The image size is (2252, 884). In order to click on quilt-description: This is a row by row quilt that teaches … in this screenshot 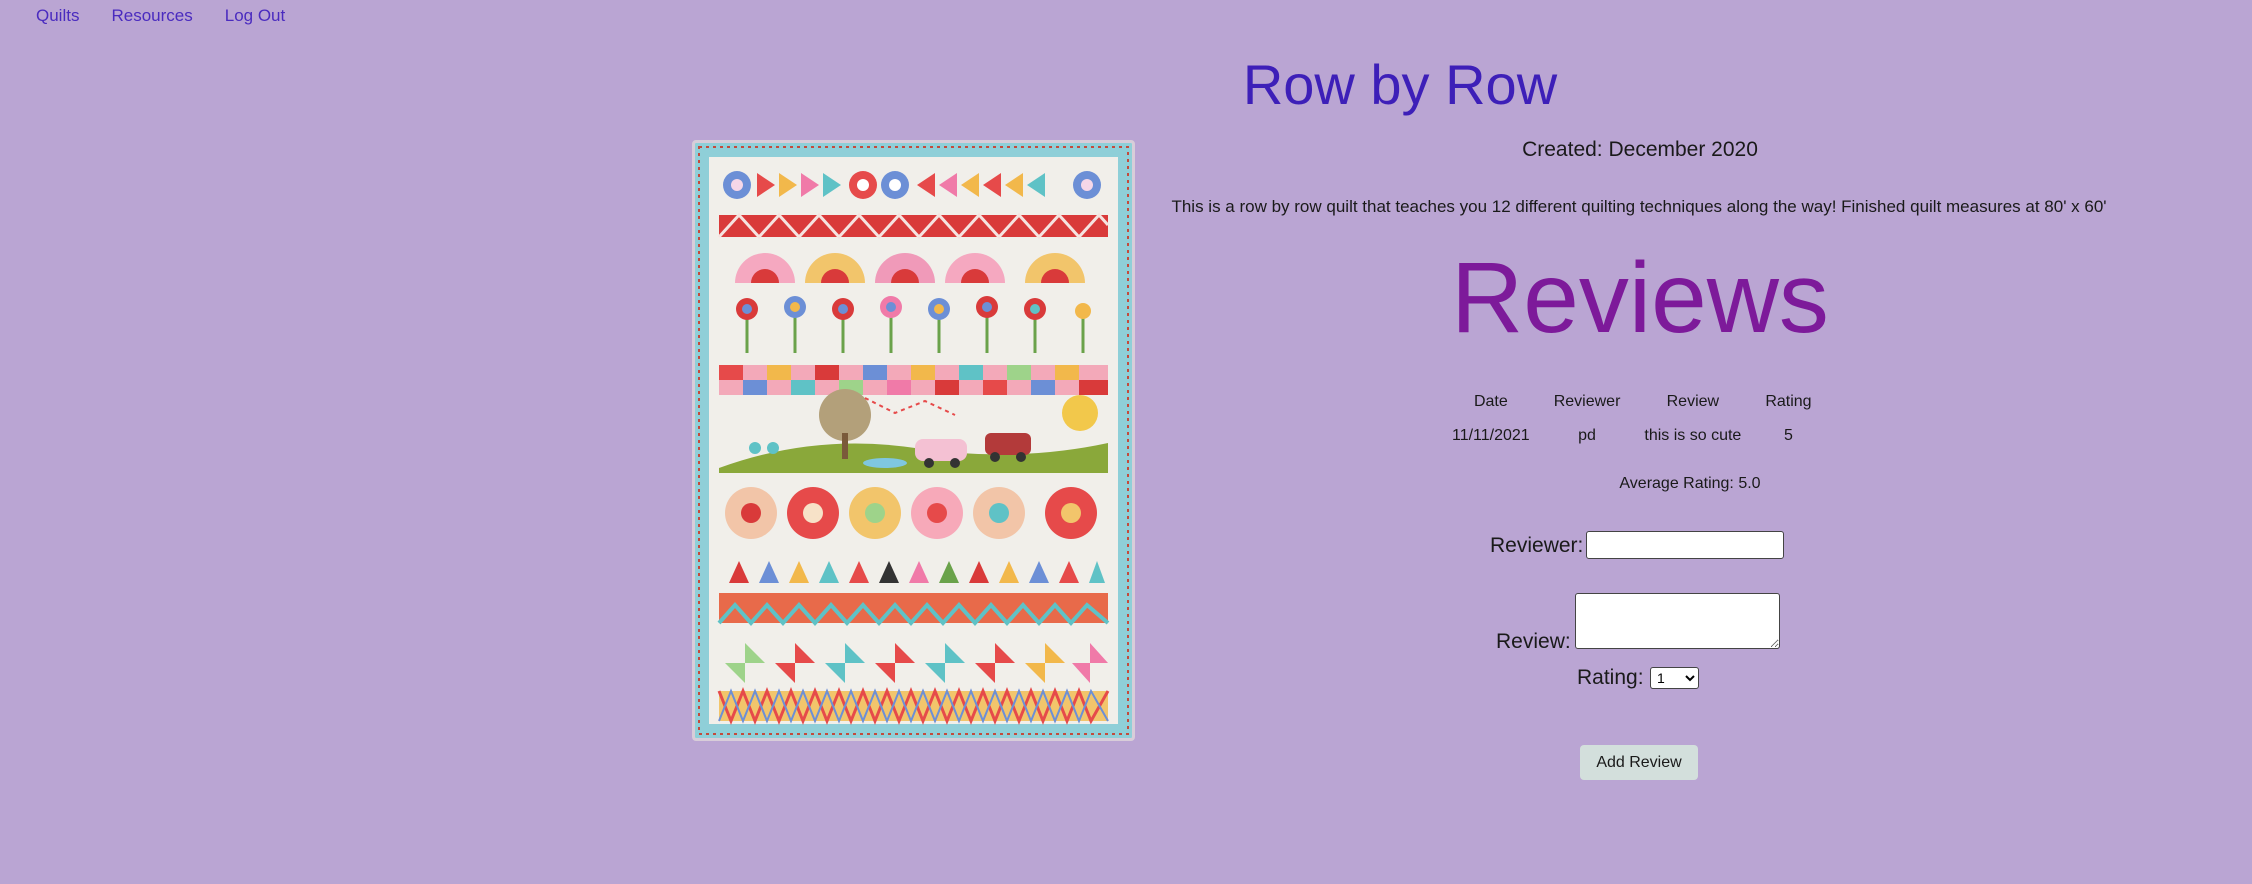, I will do `click(1639, 206)`.